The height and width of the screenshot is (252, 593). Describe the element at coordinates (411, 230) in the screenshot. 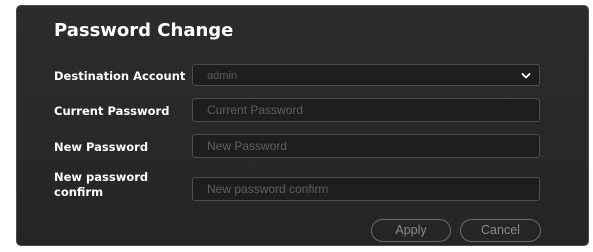

I see `apply-button: Apply` at that location.